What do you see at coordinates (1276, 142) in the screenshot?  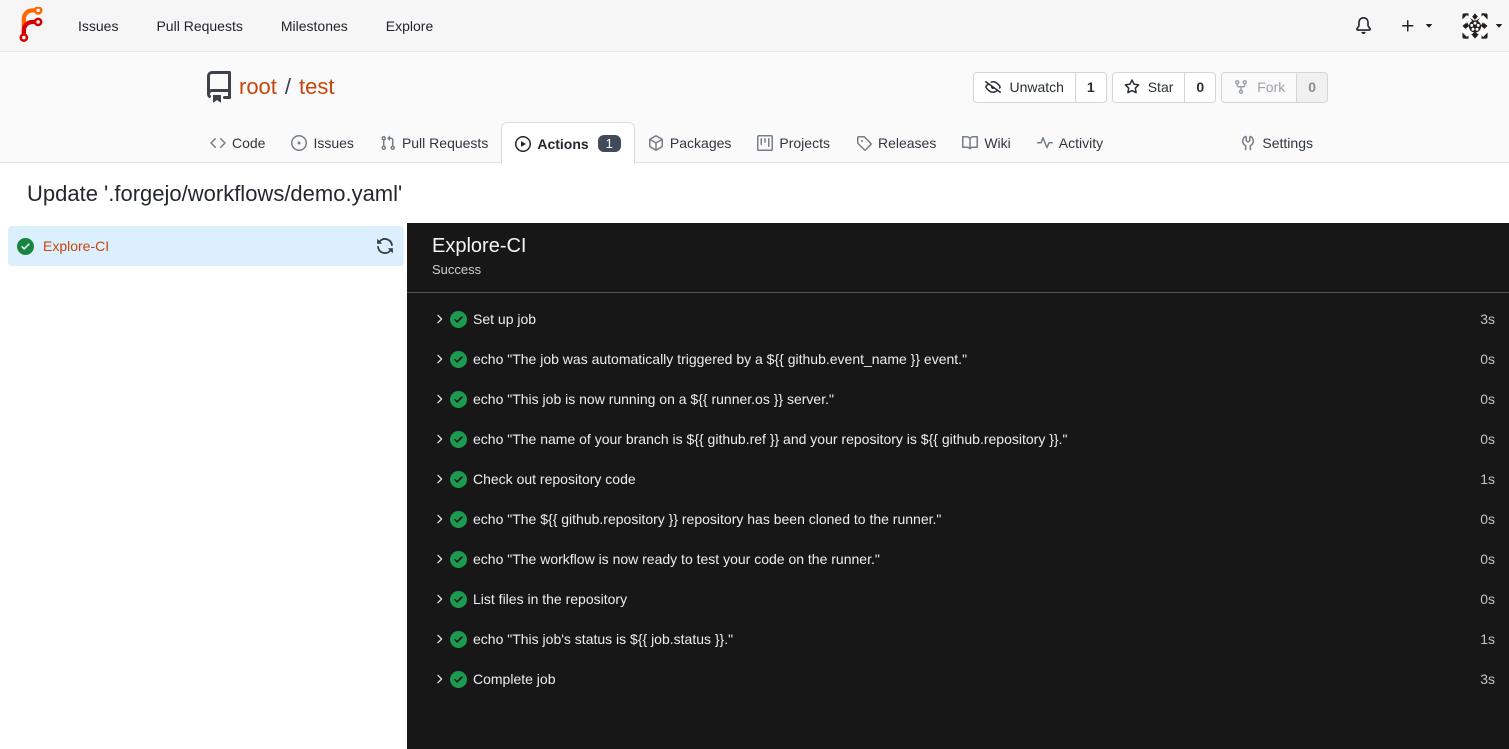 I see `repo-tab-settings: Settings` at bounding box center [1276, 142].